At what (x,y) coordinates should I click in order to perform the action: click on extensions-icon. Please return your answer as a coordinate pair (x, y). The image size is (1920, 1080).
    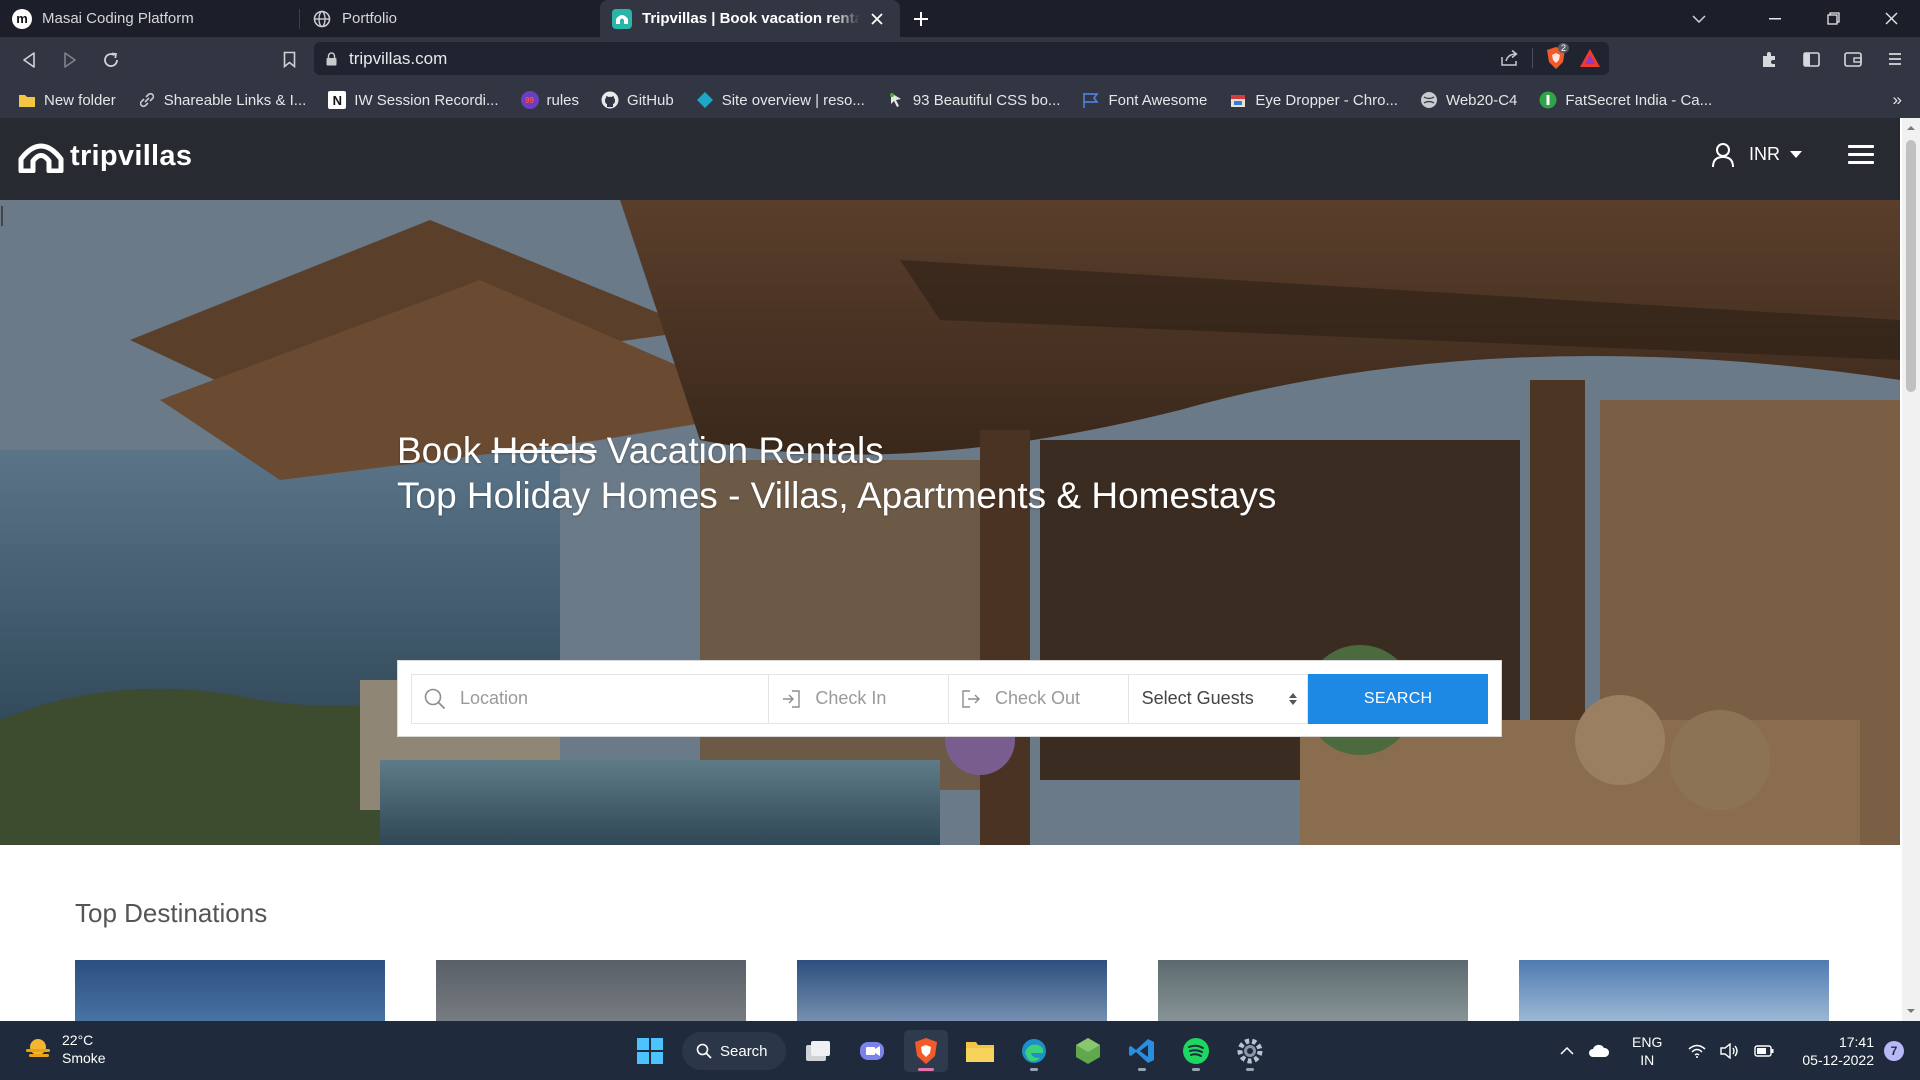
    Looking at the image, I should click on (1769, 59).